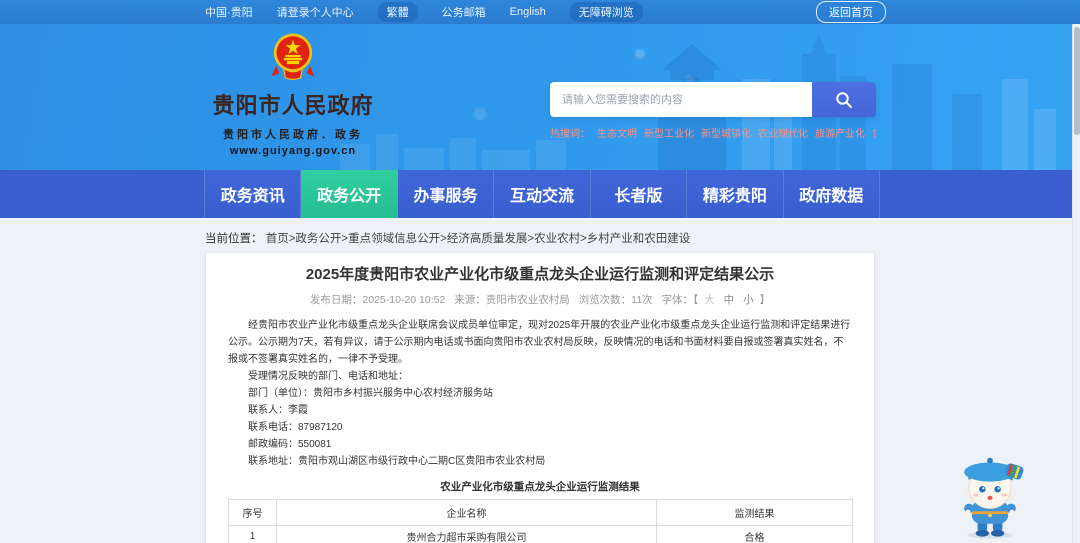 The width and height of the screenshot is (1080, 543). What do you see at coordinates (278, 410) in the screenshot?
I see `article-paragraph-contact-person: 联系人：李霞` at bounding box center [278, 410].